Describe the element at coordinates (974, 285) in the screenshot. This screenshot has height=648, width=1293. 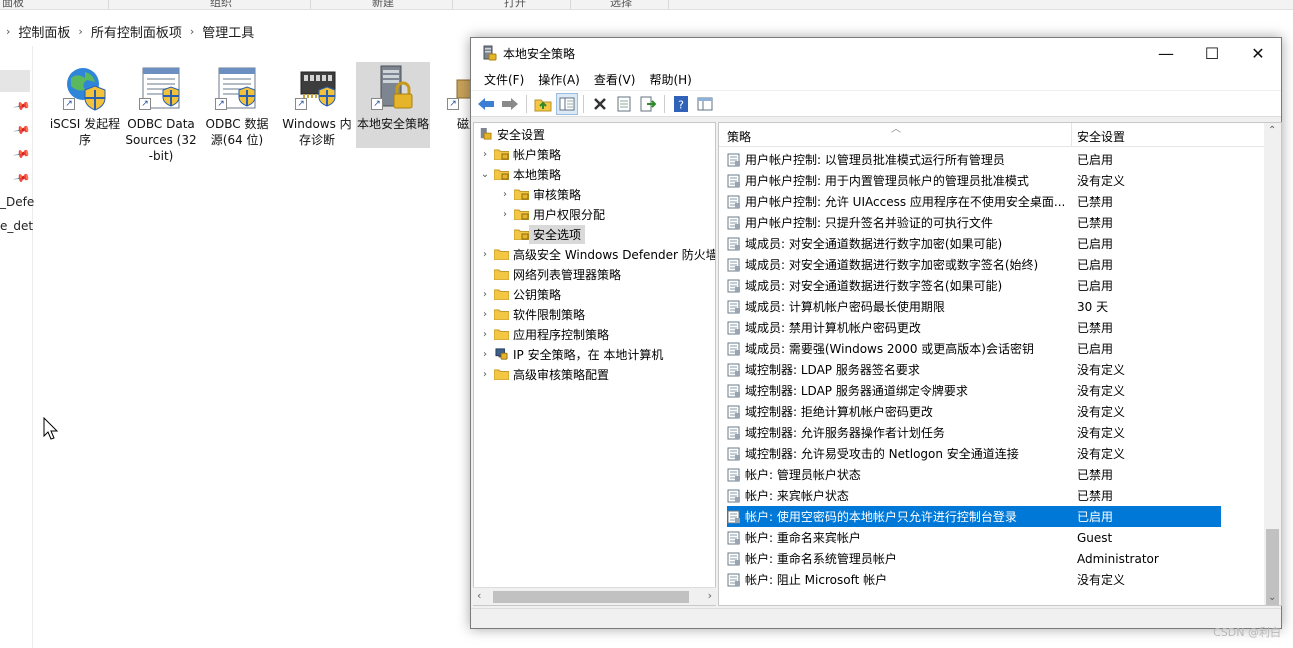
I see `policy-row: 域成员: 对安全通道数据进行数字签名(如果可能) 已启用` at that location.